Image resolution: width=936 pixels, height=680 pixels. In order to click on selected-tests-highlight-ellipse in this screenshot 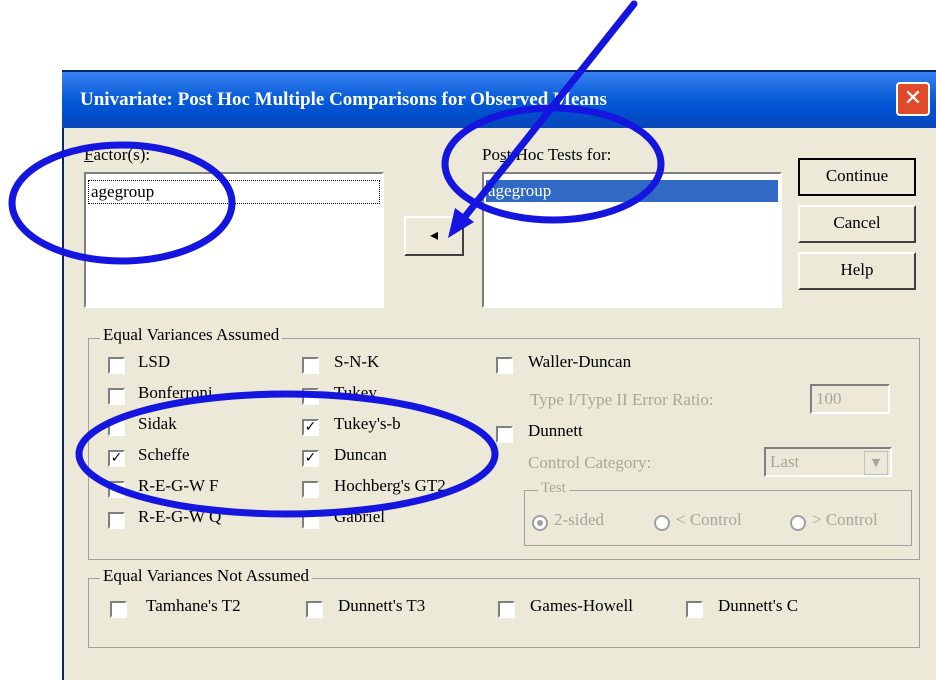, I will do `click(287, 454)`.